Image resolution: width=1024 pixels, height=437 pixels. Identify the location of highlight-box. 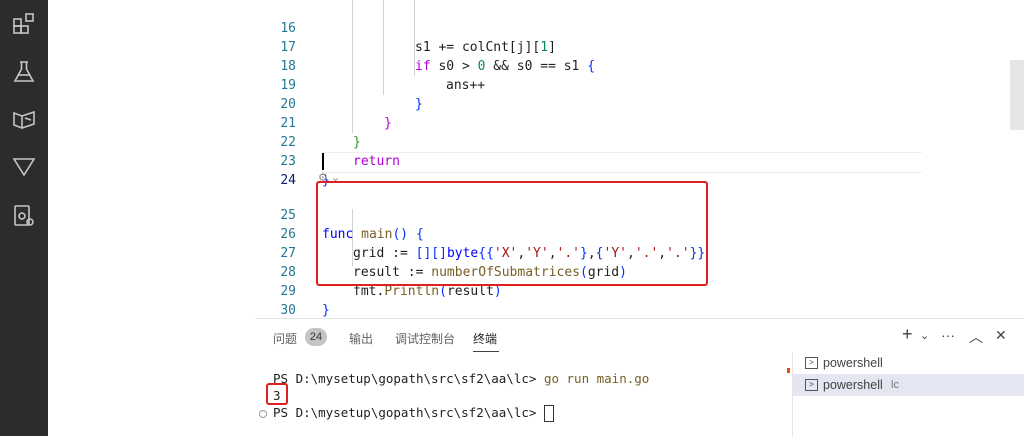
(512, 233).